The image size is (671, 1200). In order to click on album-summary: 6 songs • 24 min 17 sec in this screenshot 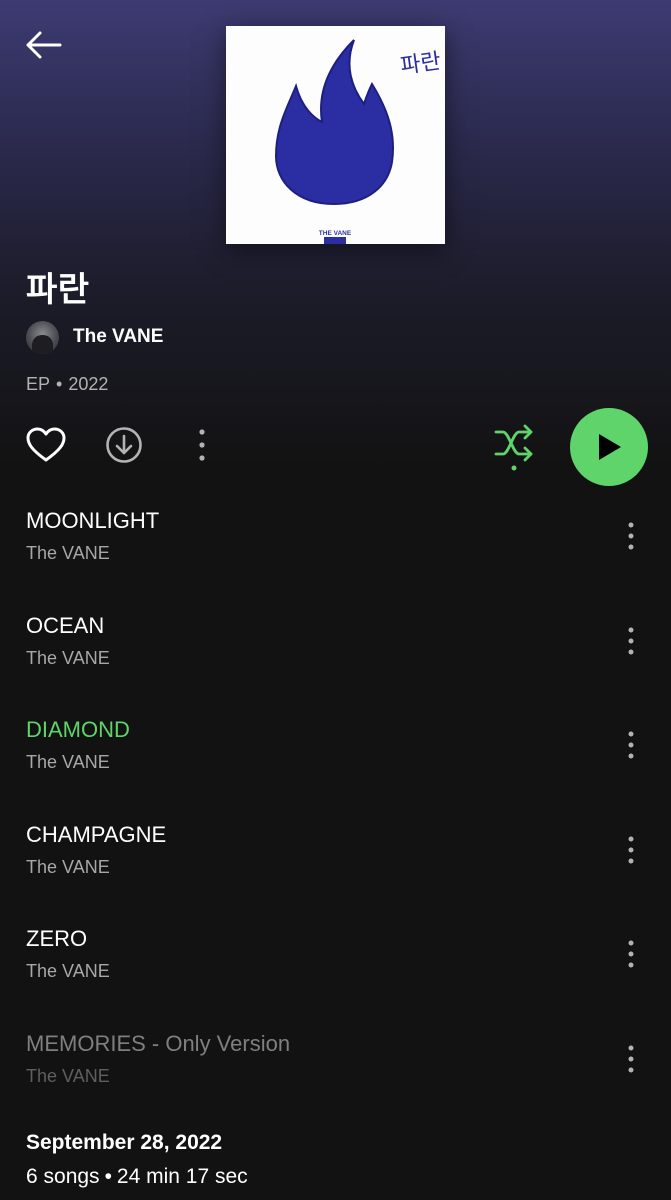, I will do `click(137, 1177)`.